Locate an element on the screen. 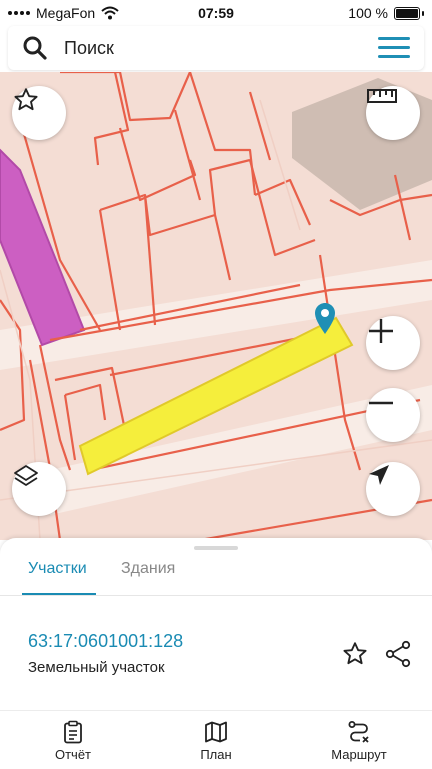 This screenshot has width=432, height=769. battery-icon is located at coordinates (407, 13).